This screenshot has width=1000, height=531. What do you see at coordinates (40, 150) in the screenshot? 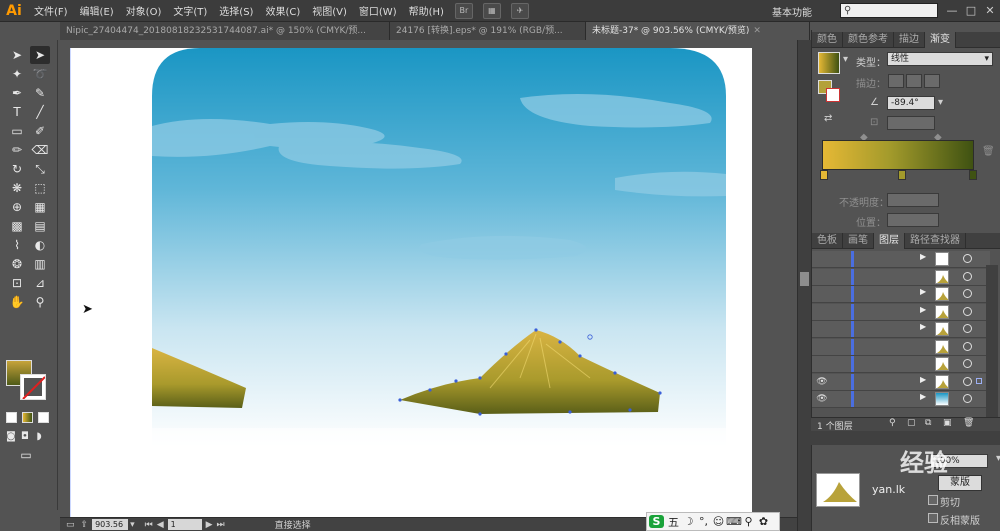
I see `eraser-tool: ⌫` at bounding box center [40, 150].